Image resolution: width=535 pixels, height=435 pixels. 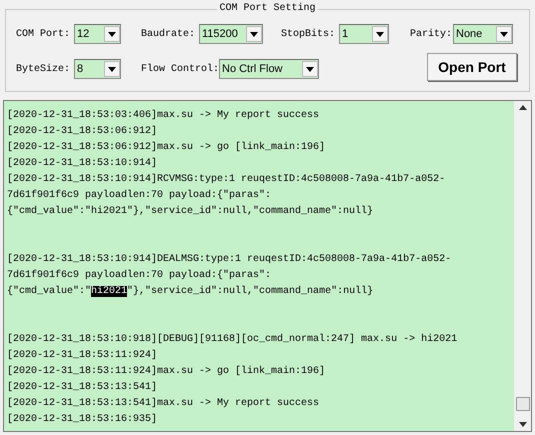 What do you see at coordinates (166, 147) in the screenshot?
I see `log-line: [2020-12-31_18:53:06:912]max.su -> go [link_main:196]` at bounding box center [166, 147].